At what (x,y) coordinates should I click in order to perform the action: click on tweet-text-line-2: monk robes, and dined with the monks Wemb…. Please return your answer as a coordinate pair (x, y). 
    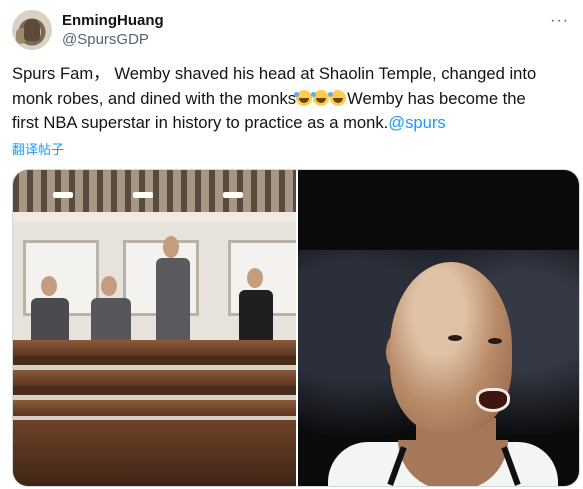
    Looking at the image, I should click on (294, 99).